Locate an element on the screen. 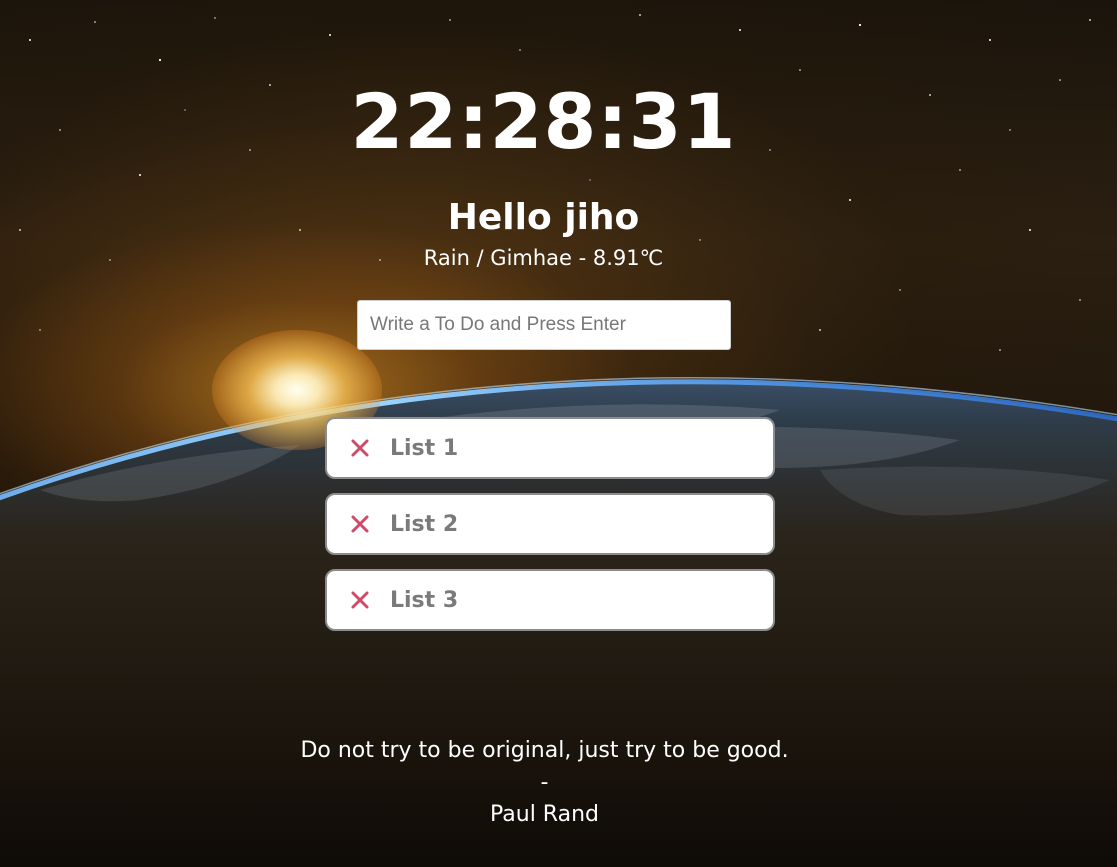 The image size is (1117, 867). todo-item: List 1 is located at coordinates (550, 448).